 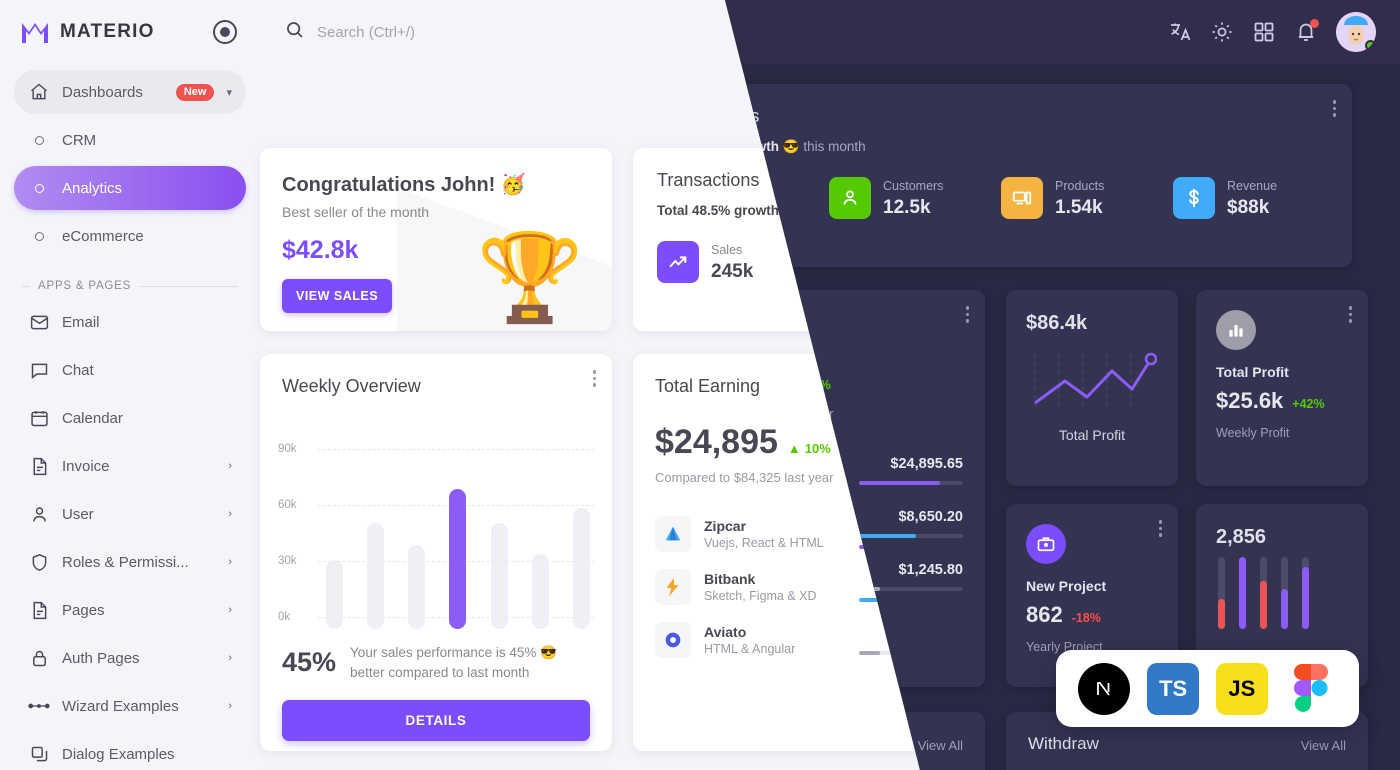 I want to click on new-project-menu-icon, so click(x=1160, y=530).